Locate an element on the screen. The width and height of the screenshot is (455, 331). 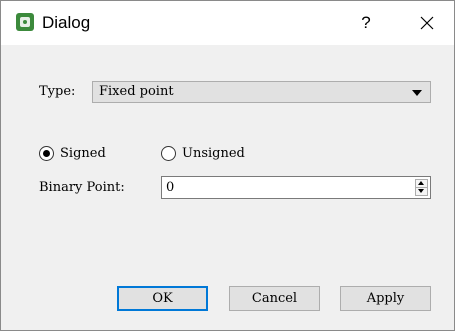
binary-point-label: Binary Point: is located at coordinates (82, 187).